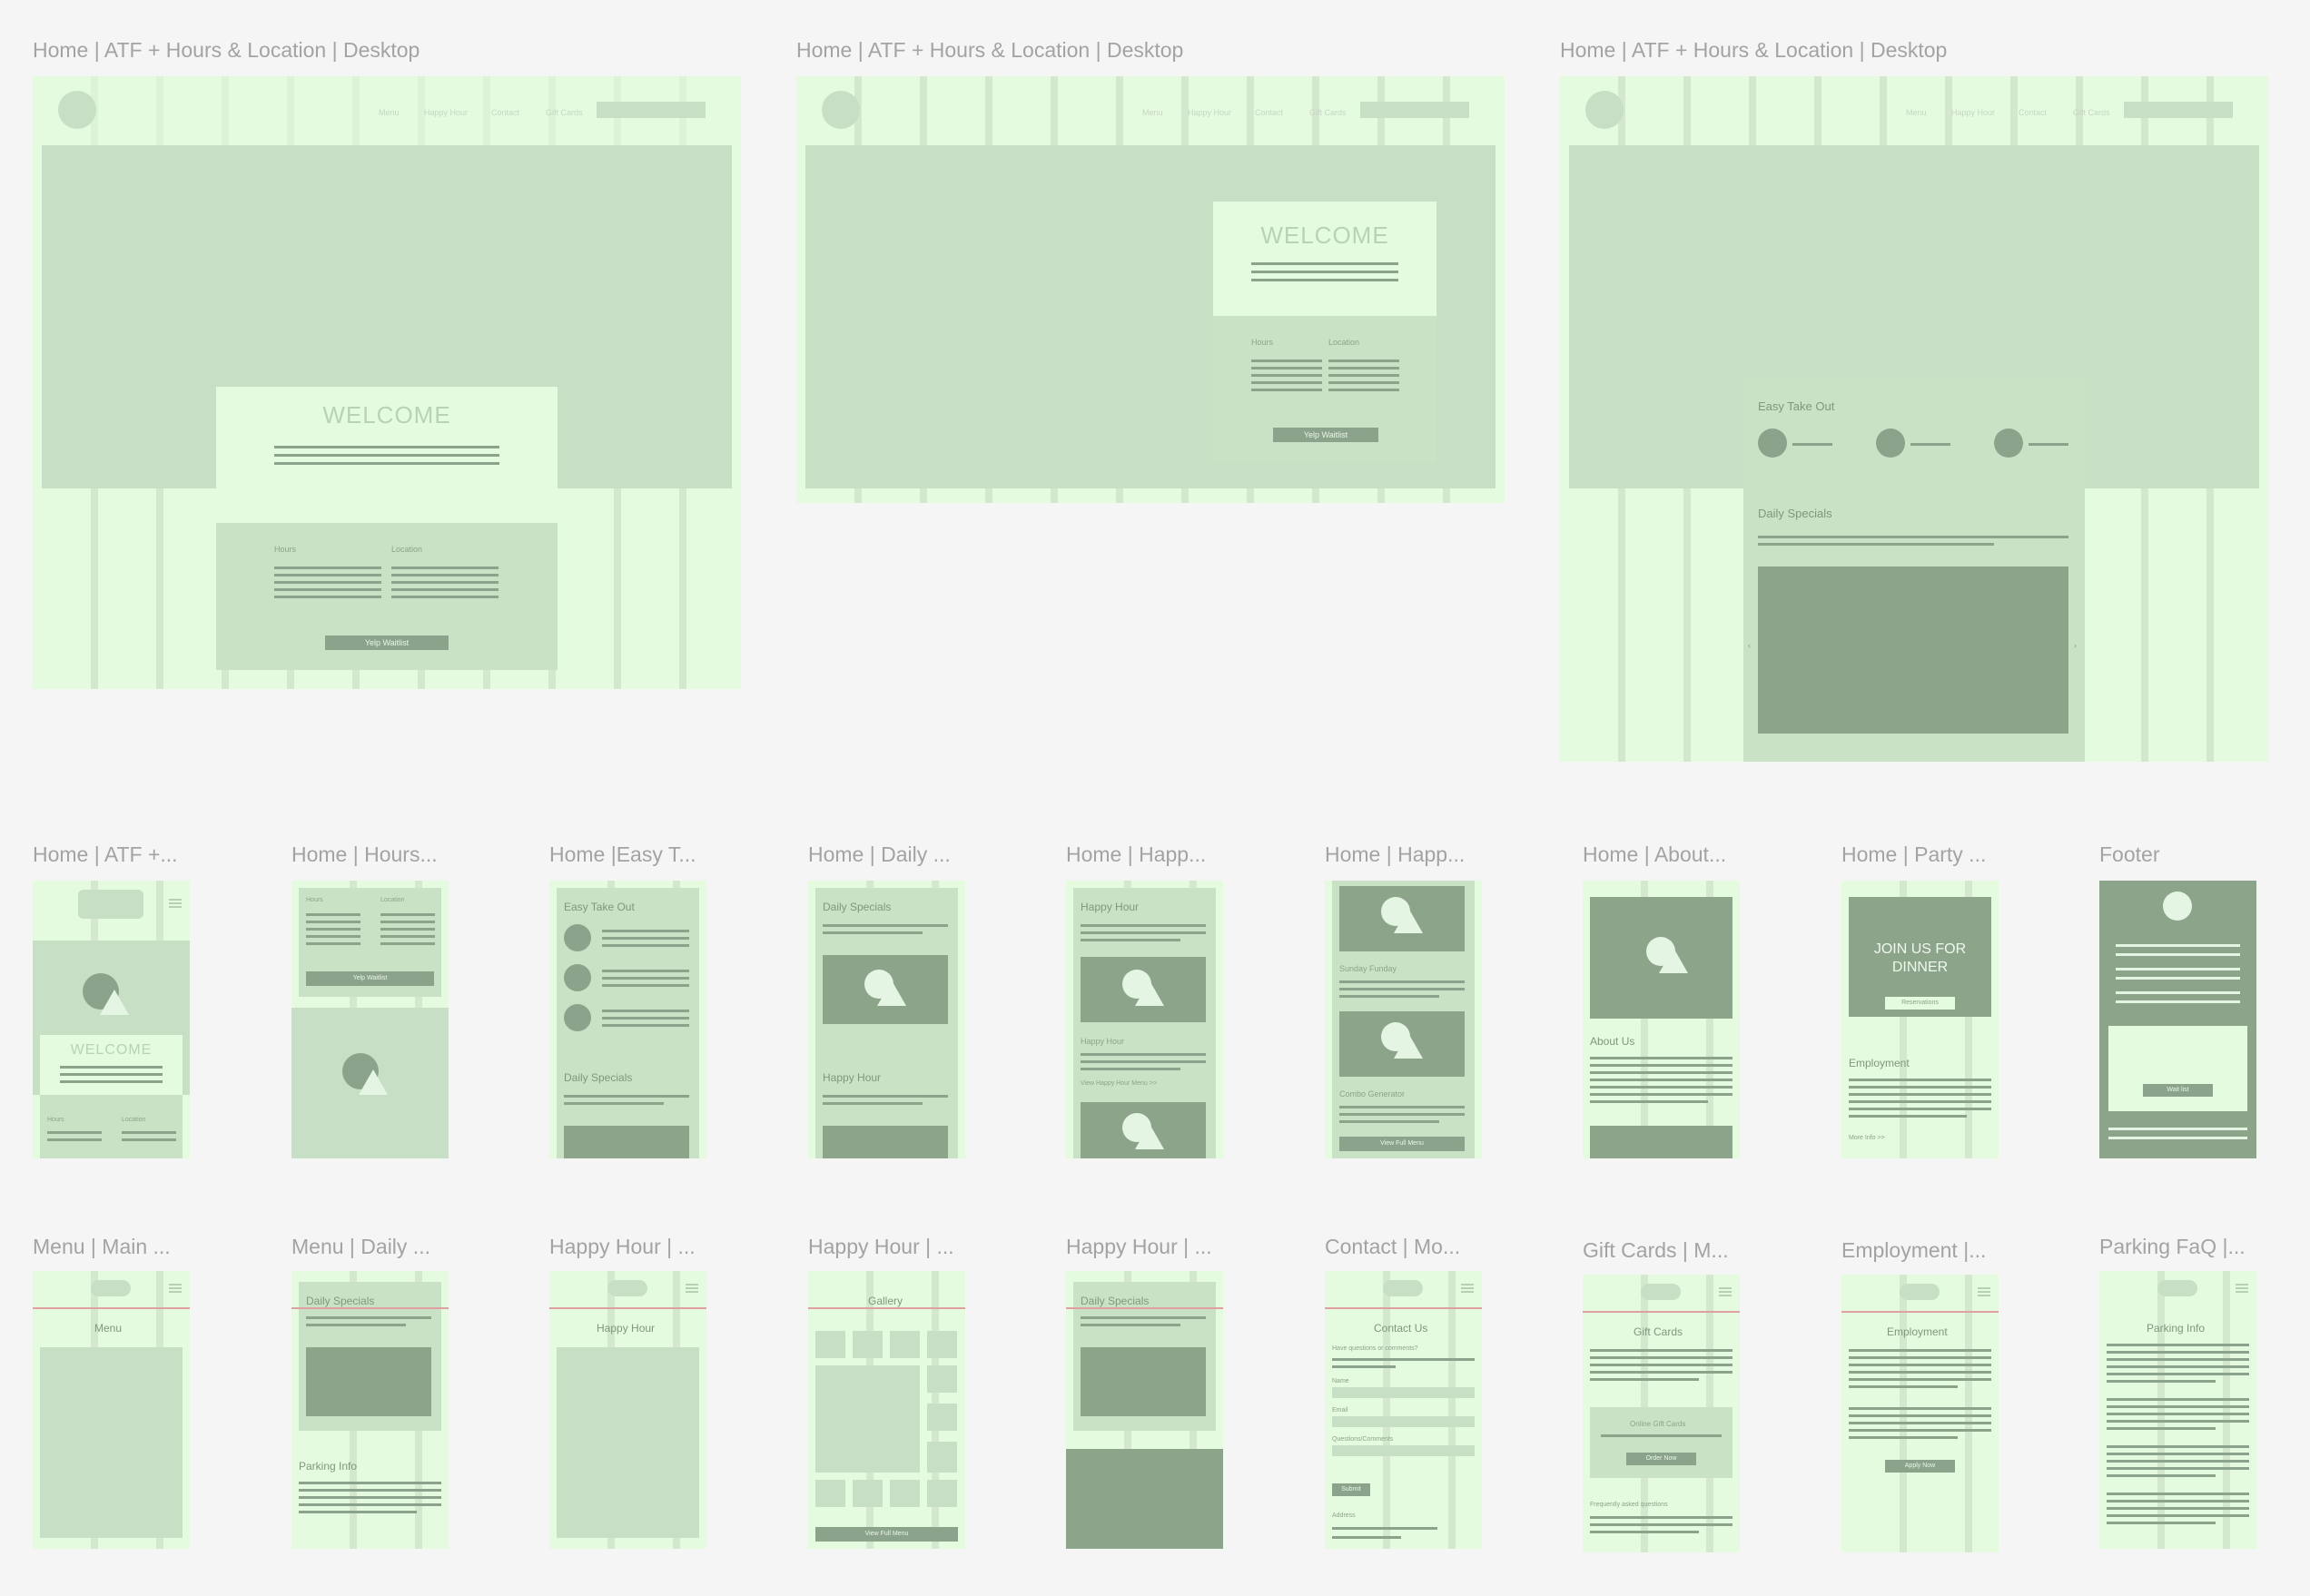 This screenshot has width=2310, height=1596. What do you see at coordinates (407, 549) in the screenshot?
I see `location-label: Location` at bounding box center [407, 549].